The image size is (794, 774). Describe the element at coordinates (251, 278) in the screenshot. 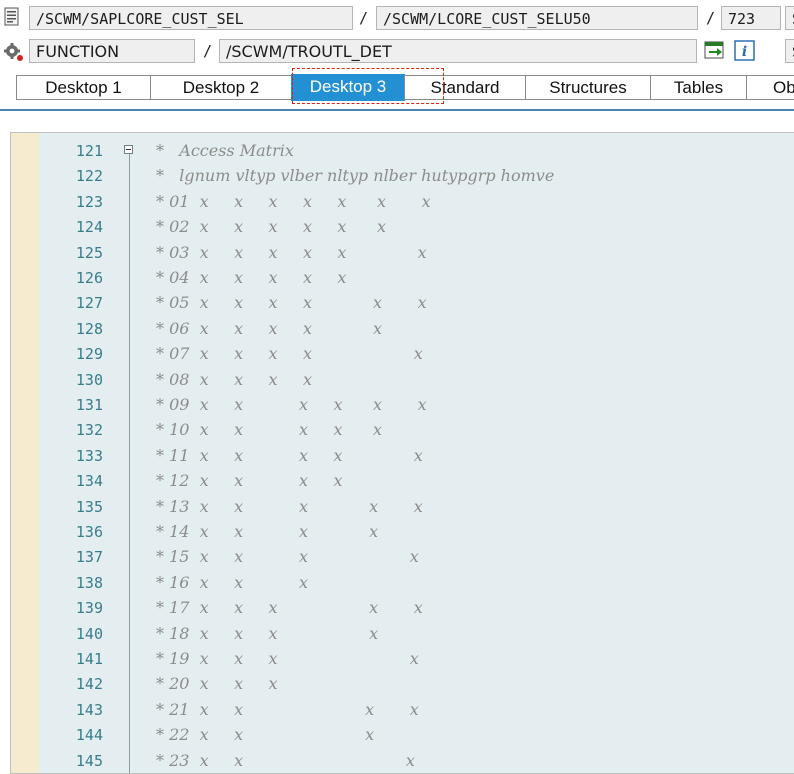

I see `code-line: * 04 x x x x x` at that location.